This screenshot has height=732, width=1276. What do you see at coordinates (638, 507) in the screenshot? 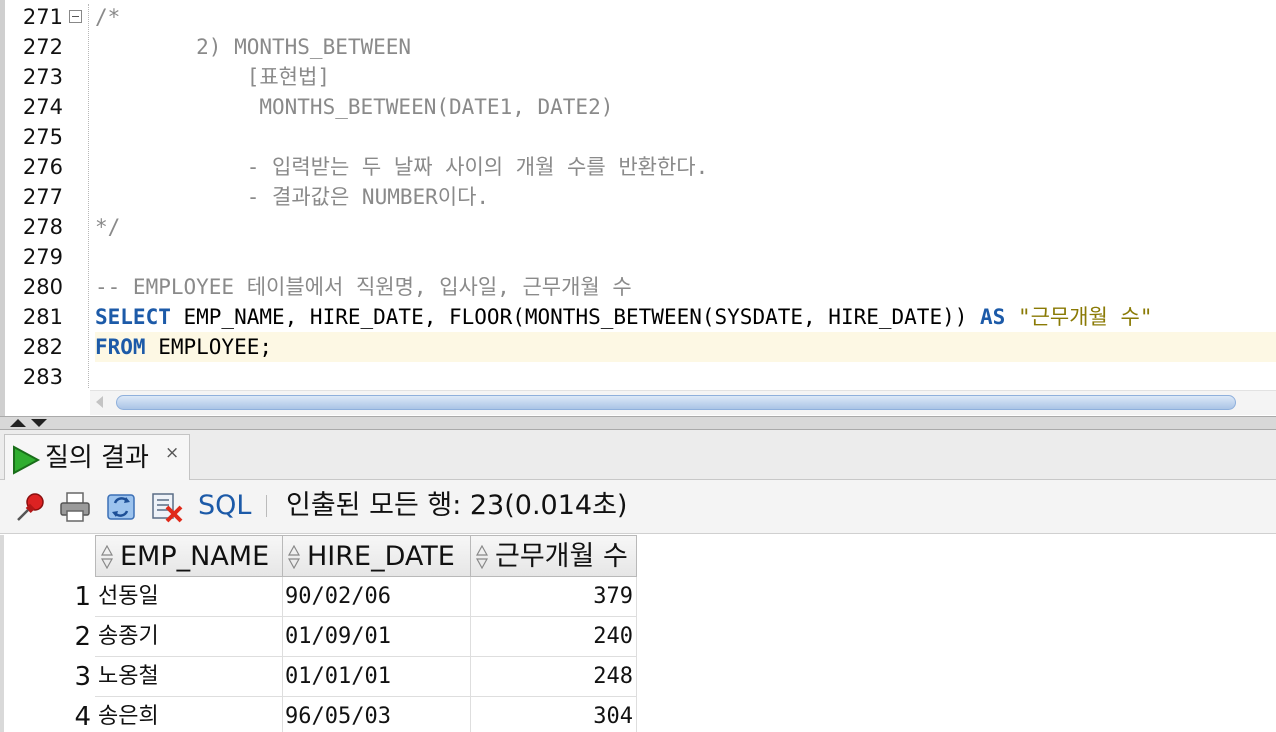
I see `results-toolbar: SQL 인출된 모든 행: 23(0.014초)` at bounding box center [638, 507].